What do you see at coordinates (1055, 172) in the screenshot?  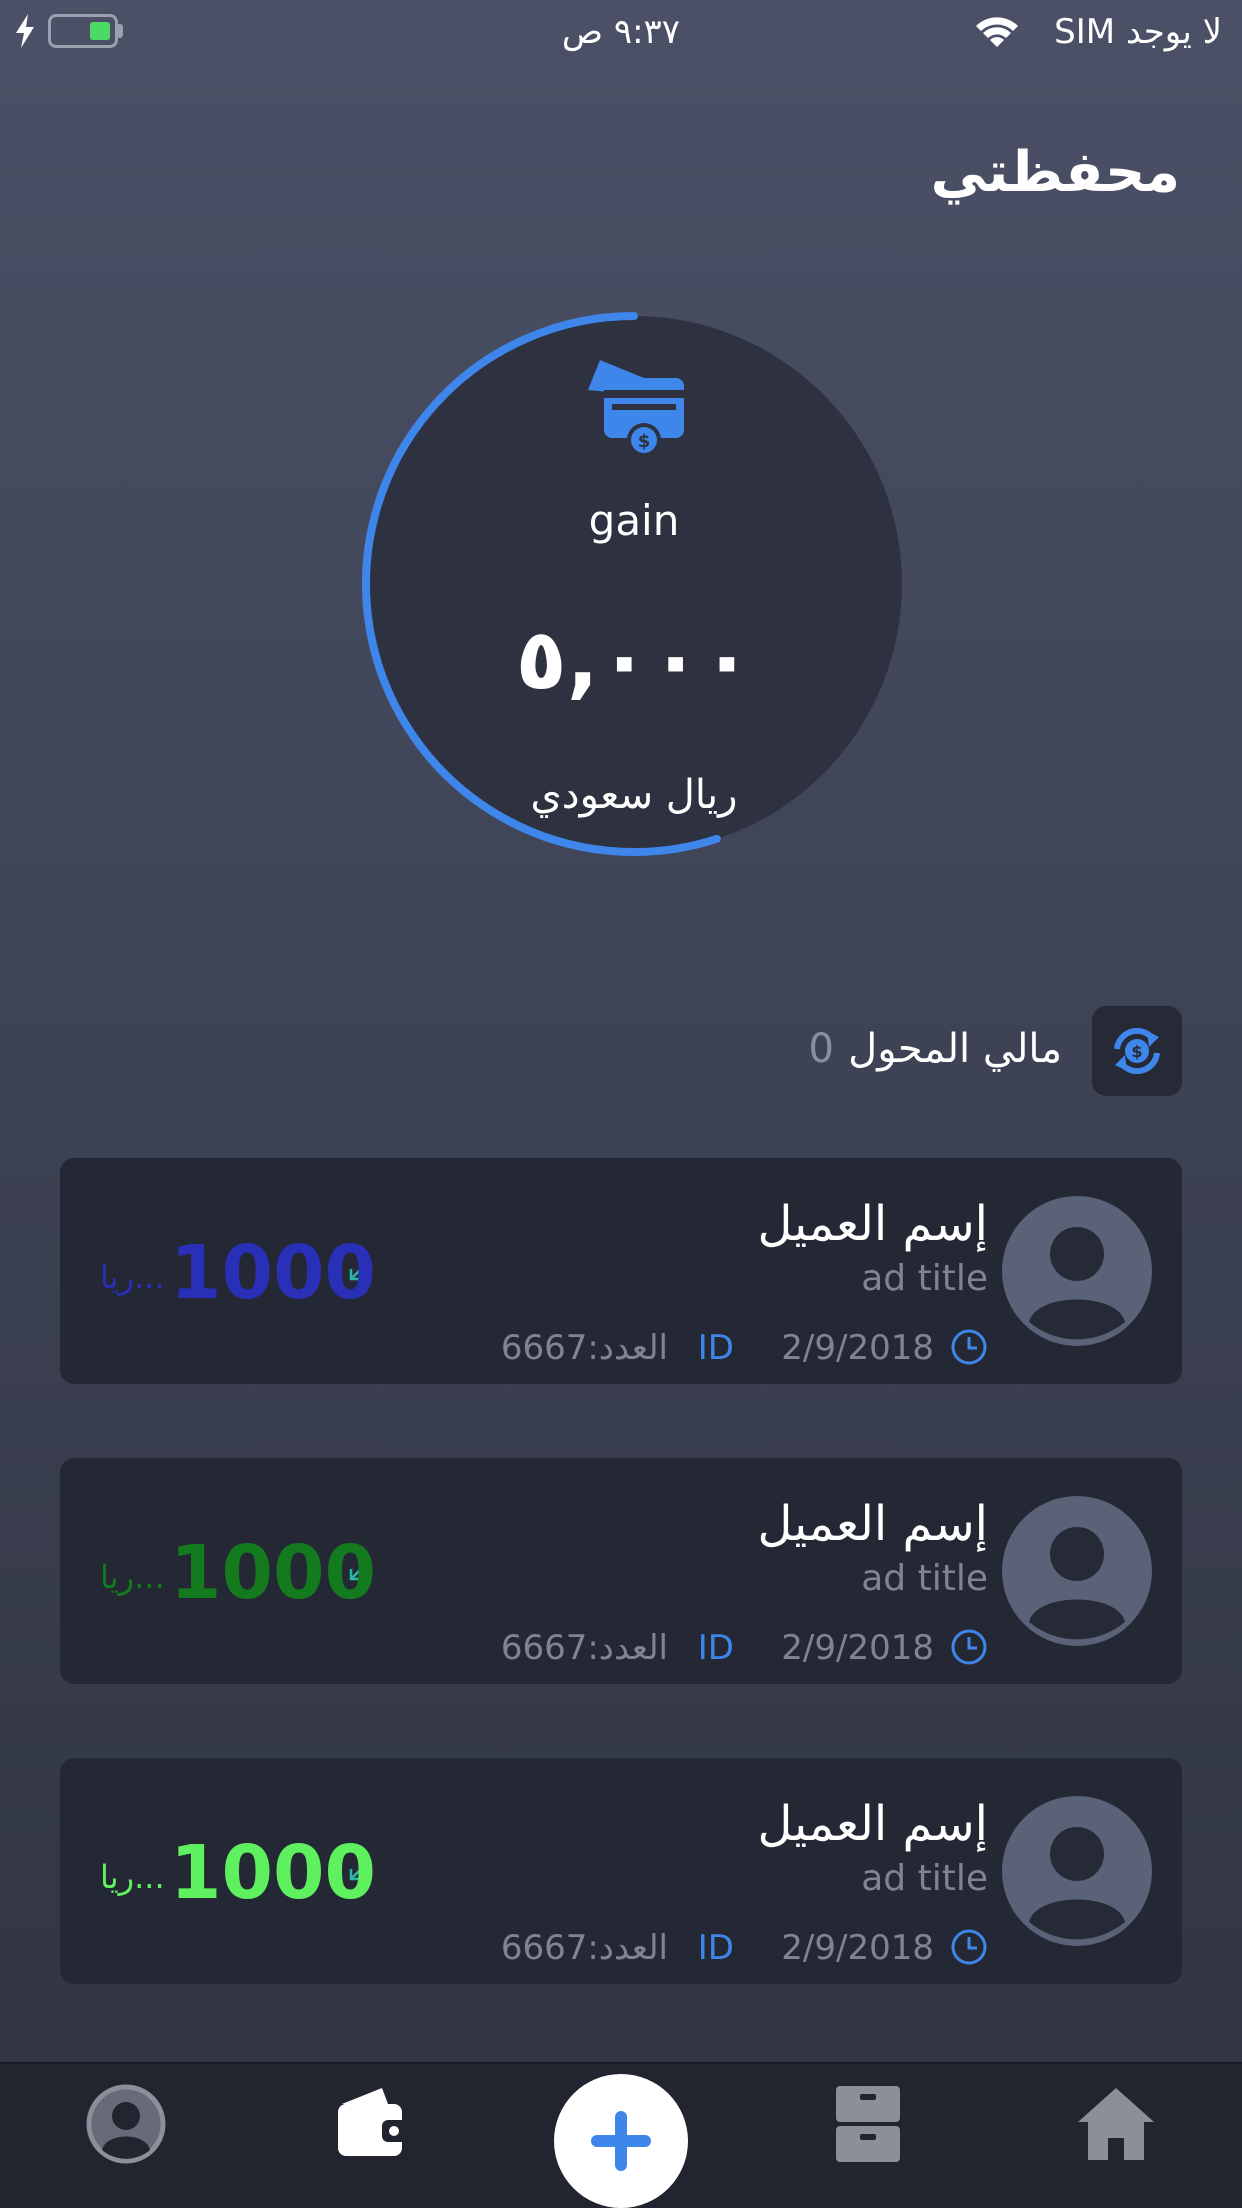 I see `page-title: محفظتي` at bounding box center [1055, 172].